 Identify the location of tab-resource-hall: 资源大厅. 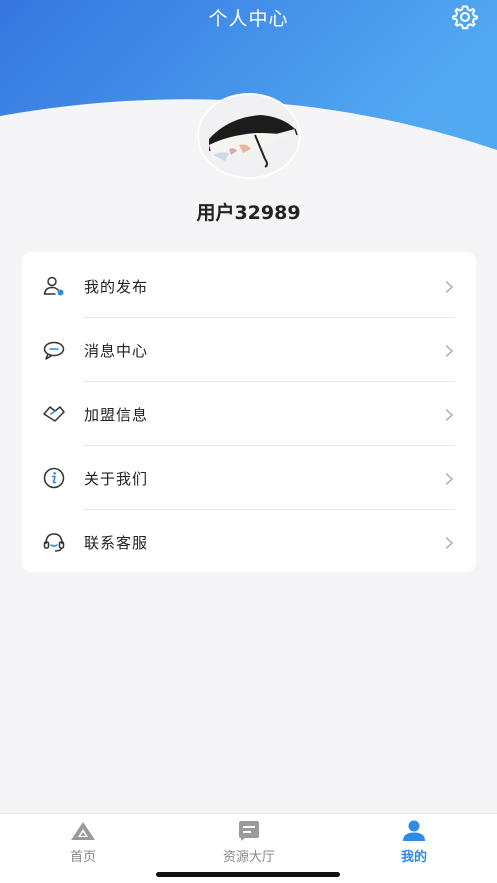
(249, 844).